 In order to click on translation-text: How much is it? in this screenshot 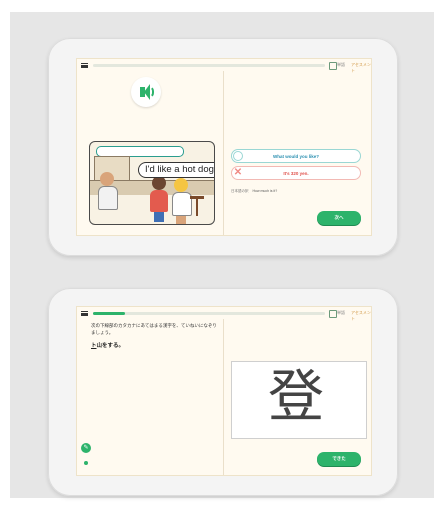, I will do `click(265, 191)`.